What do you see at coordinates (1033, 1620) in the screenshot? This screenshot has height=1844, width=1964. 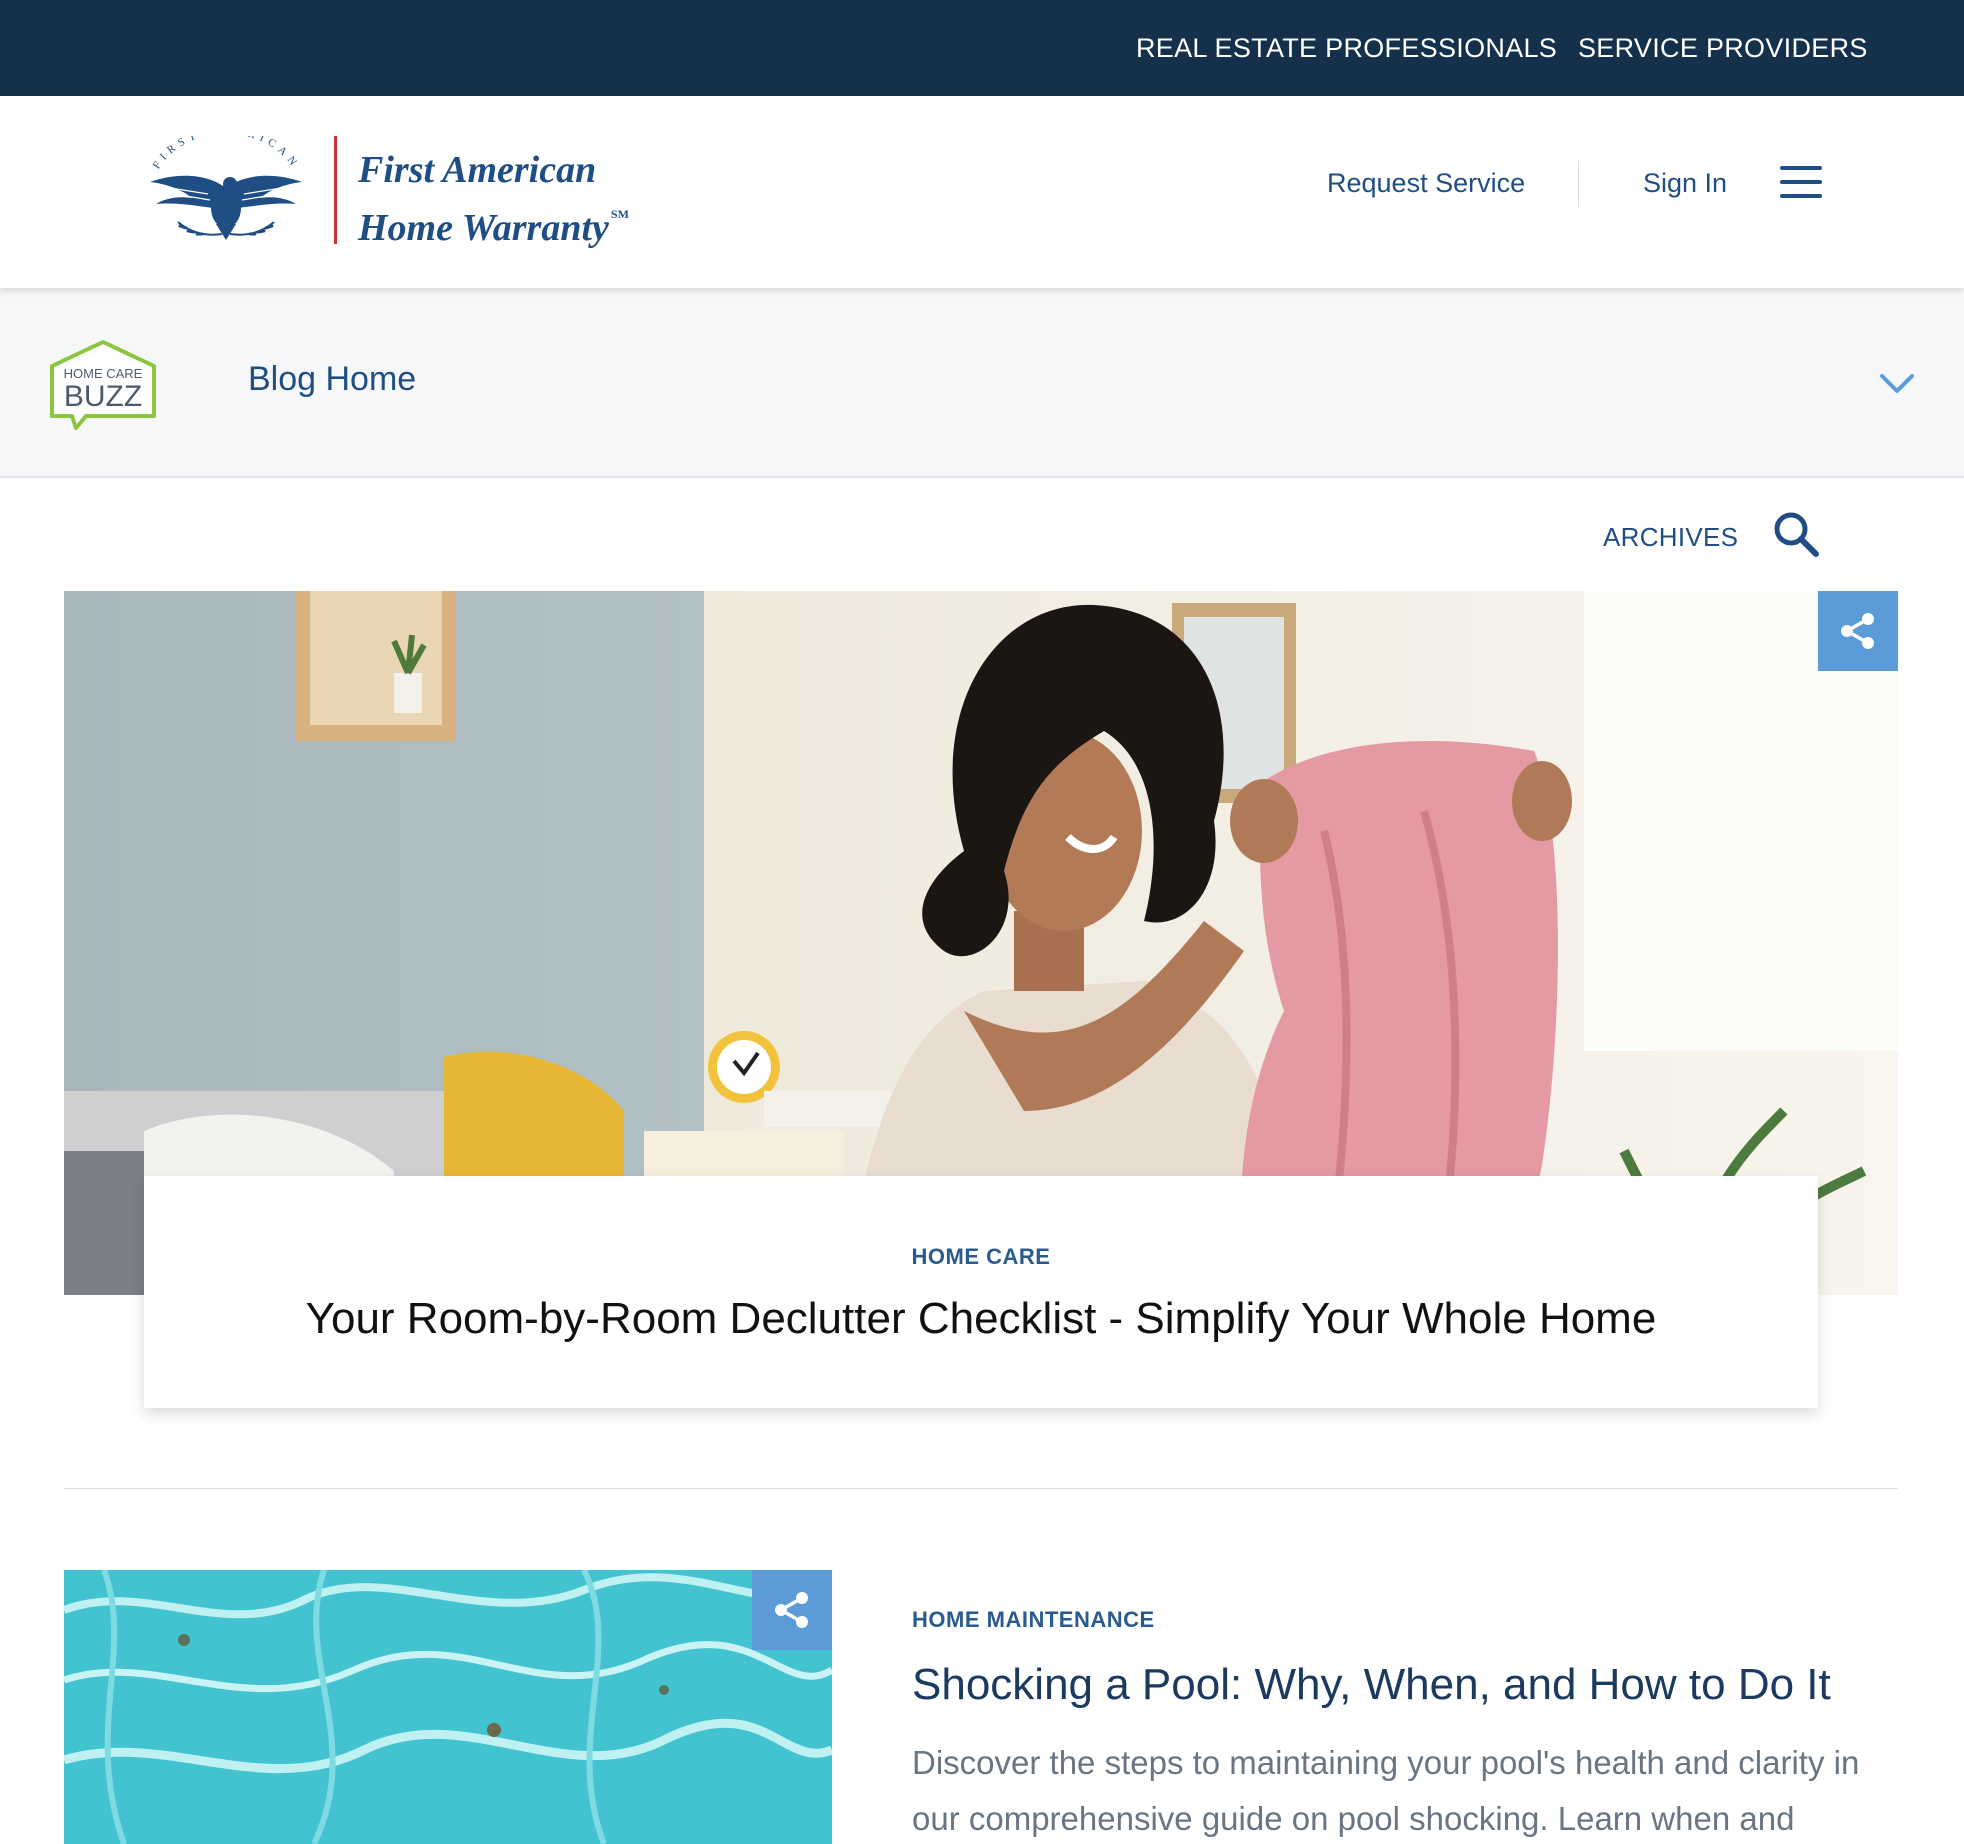 I see `article-category: HOME MAINTENANCE` at bounding box center [1033, 1620].